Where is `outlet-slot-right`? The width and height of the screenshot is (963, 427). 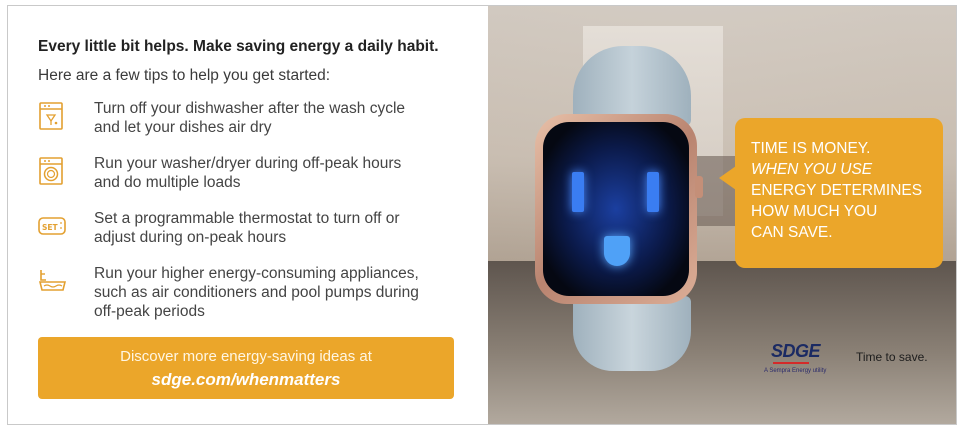 outlet-slot-right is located at coordinates (653, 192).